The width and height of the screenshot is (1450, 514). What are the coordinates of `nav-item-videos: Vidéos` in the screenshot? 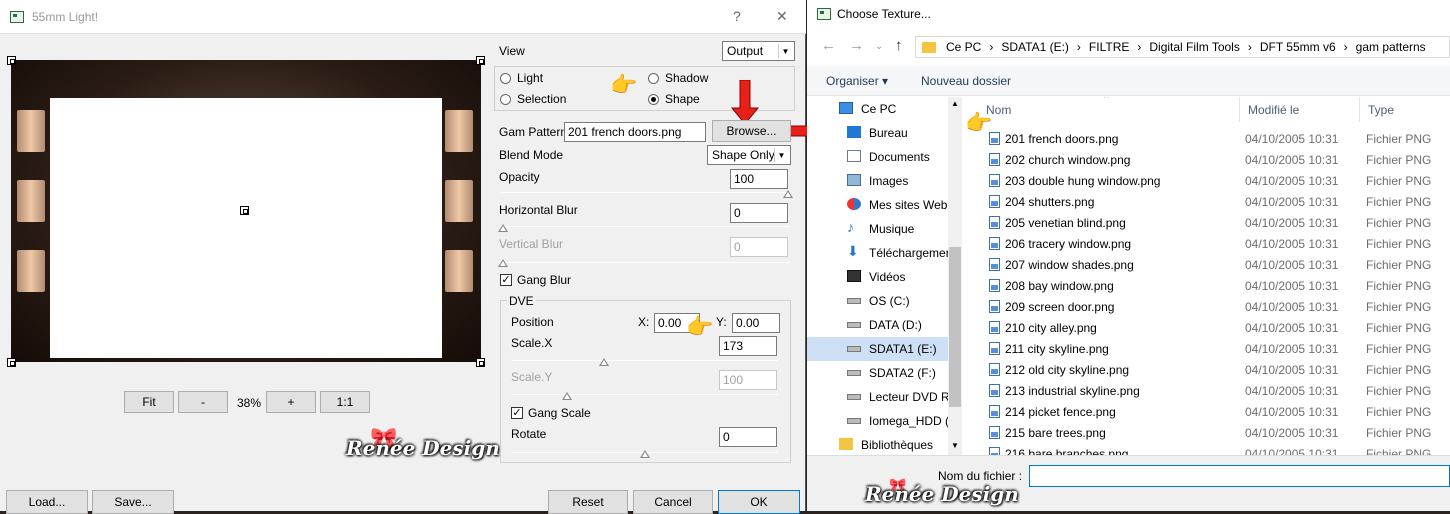 It's located at (884, 277).